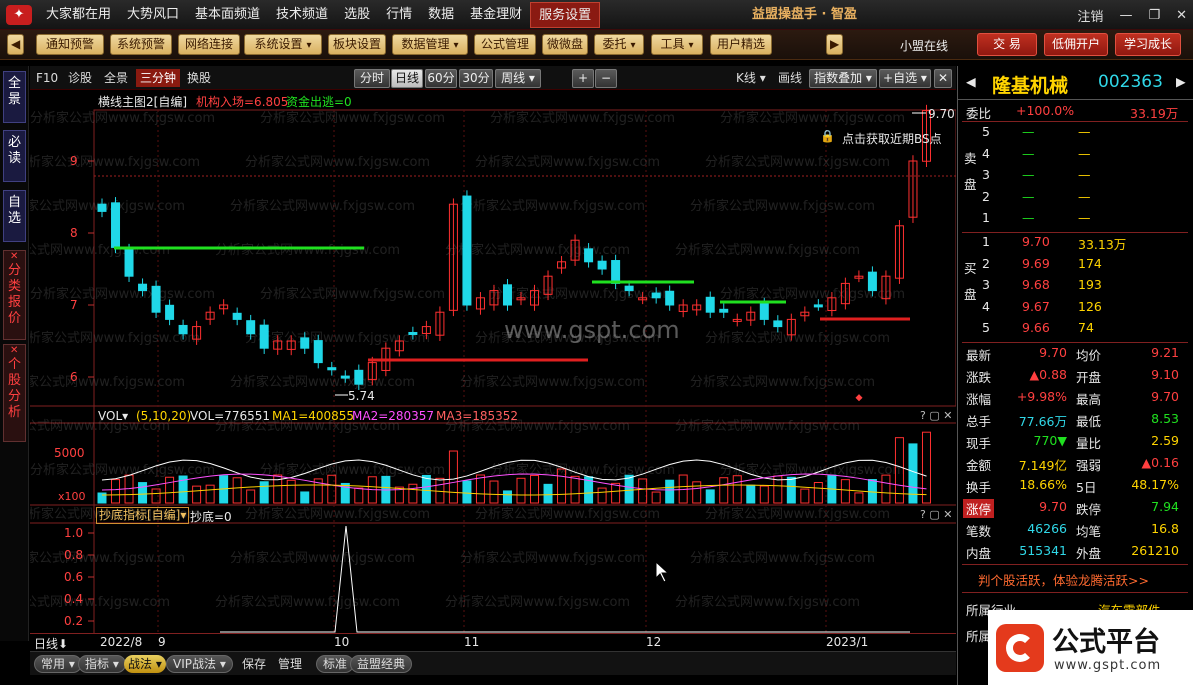  Describe the element at coordinates (141, 44) in the screenshot. I see `toolbar-btn-1: 系统预警` at that location.